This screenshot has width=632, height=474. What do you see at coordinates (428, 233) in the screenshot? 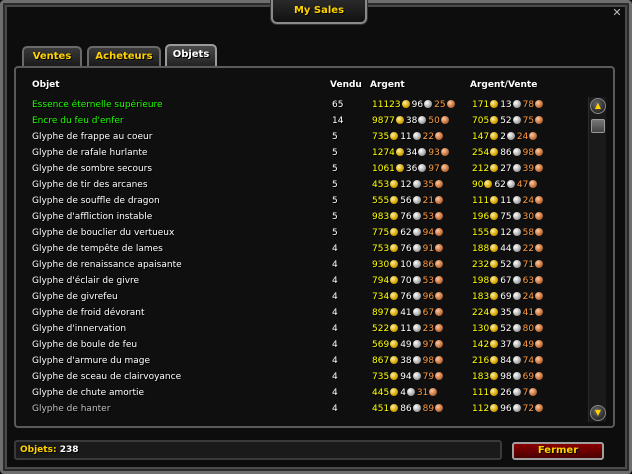
I see `money-total-copper: 94` at bounding box center [428, 233].